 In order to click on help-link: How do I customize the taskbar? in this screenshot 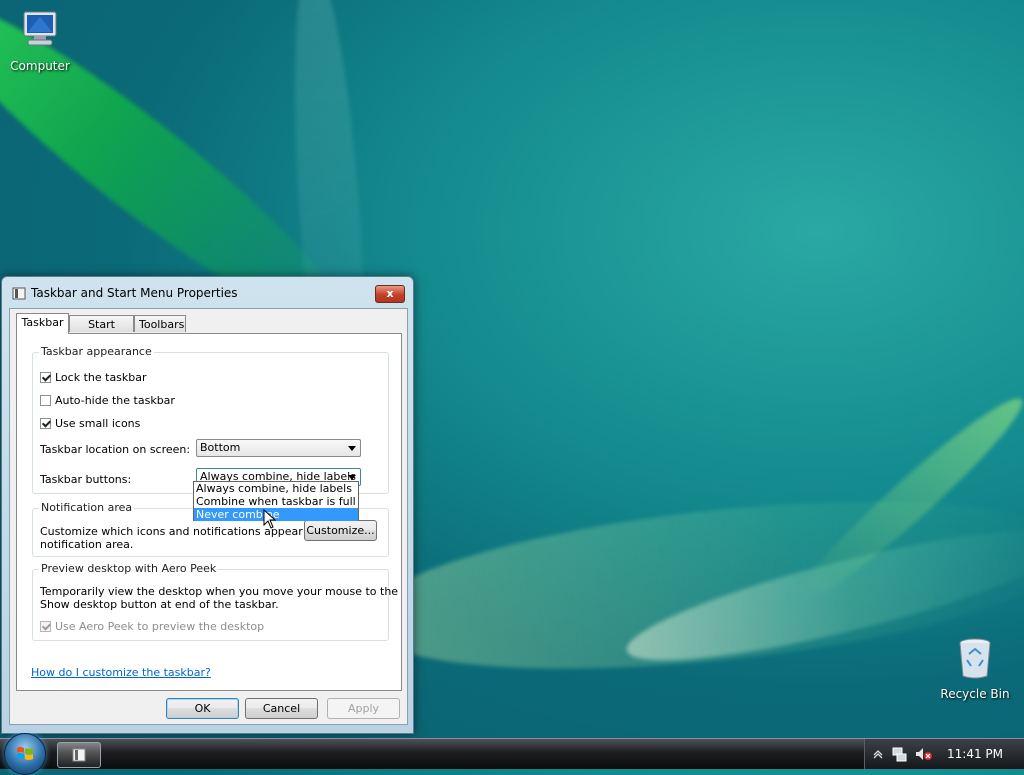, I will do `click(121, 672)`.